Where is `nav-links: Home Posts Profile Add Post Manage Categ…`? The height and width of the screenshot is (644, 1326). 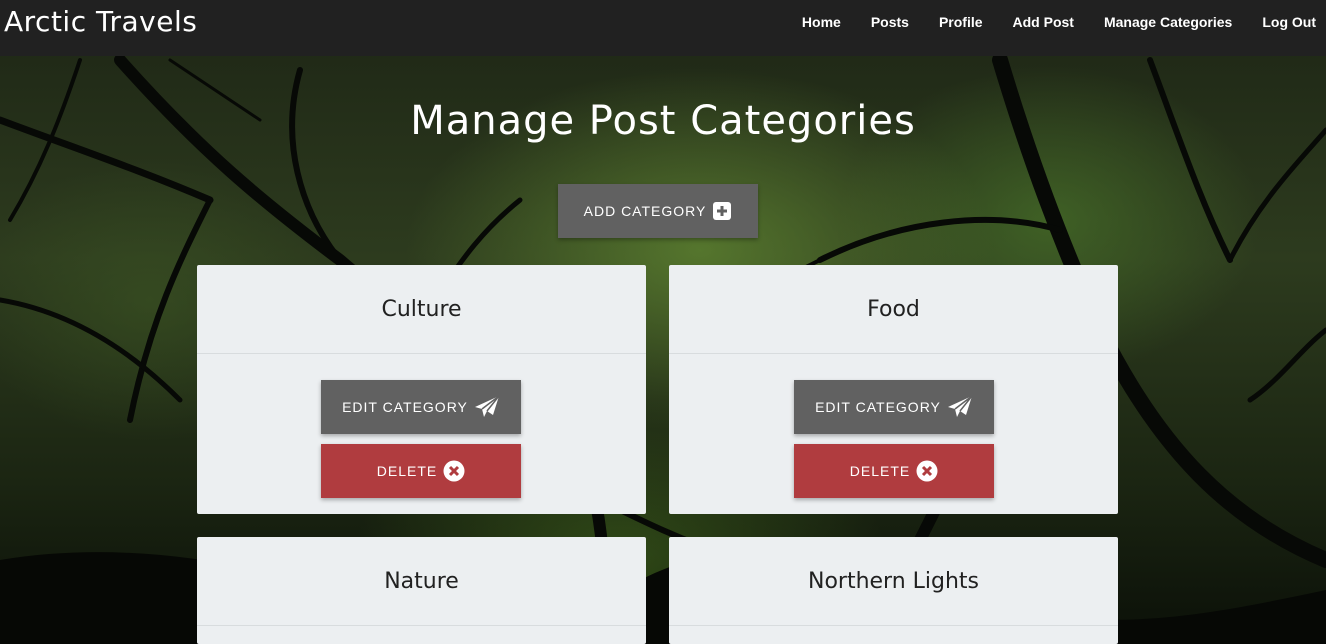 nav-links: Home Posts Profile Add Post Manage Categ… is located at coordinates (1044, 22).